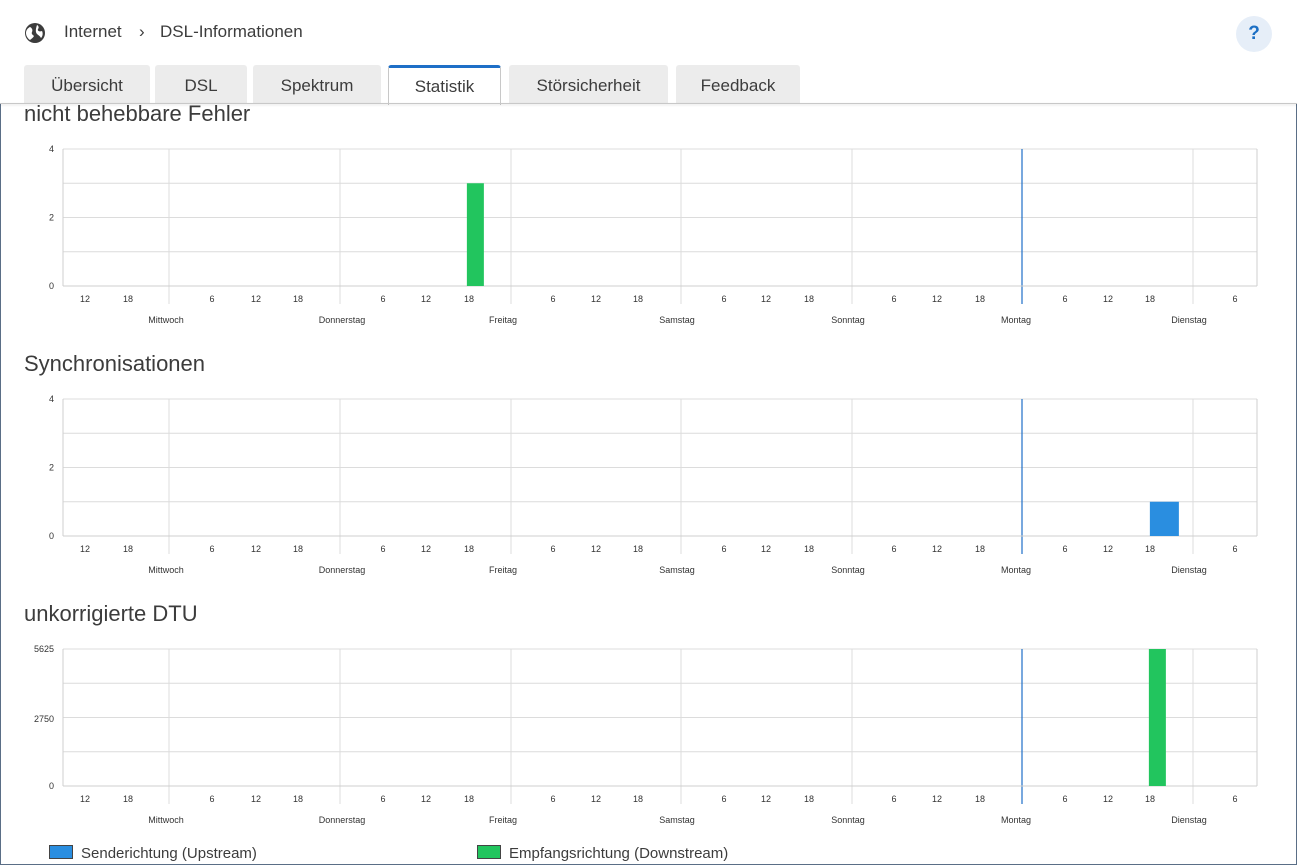 This screenshot has height=865, width=1297. I want to click on y-tick-label: 2750, so click(44, 719).